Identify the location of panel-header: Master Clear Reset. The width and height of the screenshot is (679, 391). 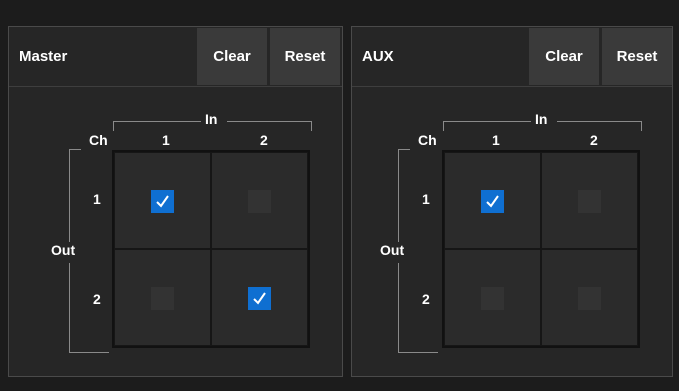
(175, 57).